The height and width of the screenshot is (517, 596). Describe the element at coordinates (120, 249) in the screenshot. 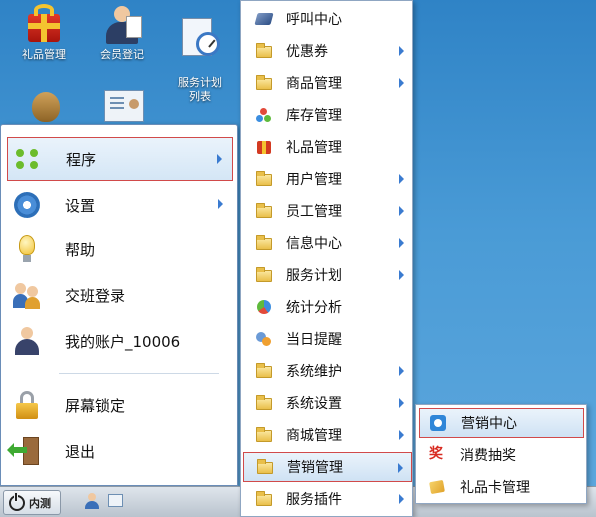

I see `start-menu-item-help: 帮助` at that location.